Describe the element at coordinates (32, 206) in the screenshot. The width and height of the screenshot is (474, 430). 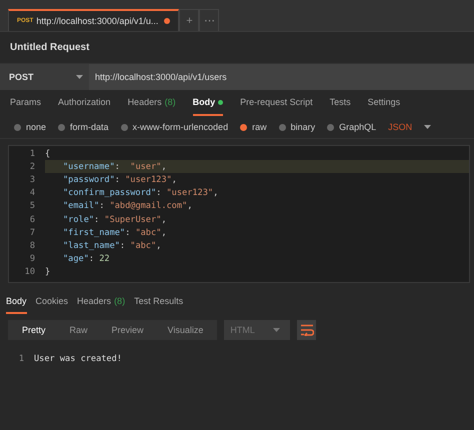
I see `line-number: 5` at that location.